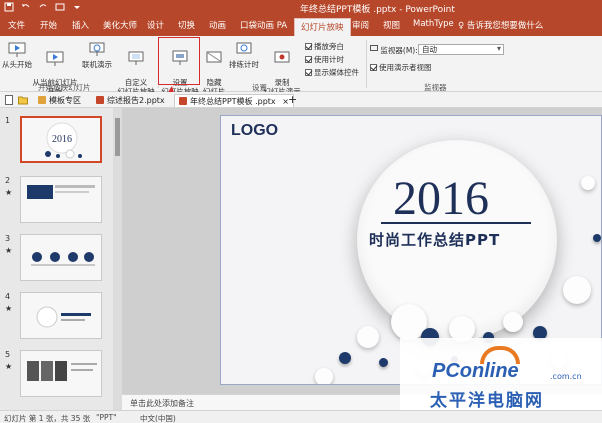  I want to click on tab-review: 审阅, so click(360, 25).